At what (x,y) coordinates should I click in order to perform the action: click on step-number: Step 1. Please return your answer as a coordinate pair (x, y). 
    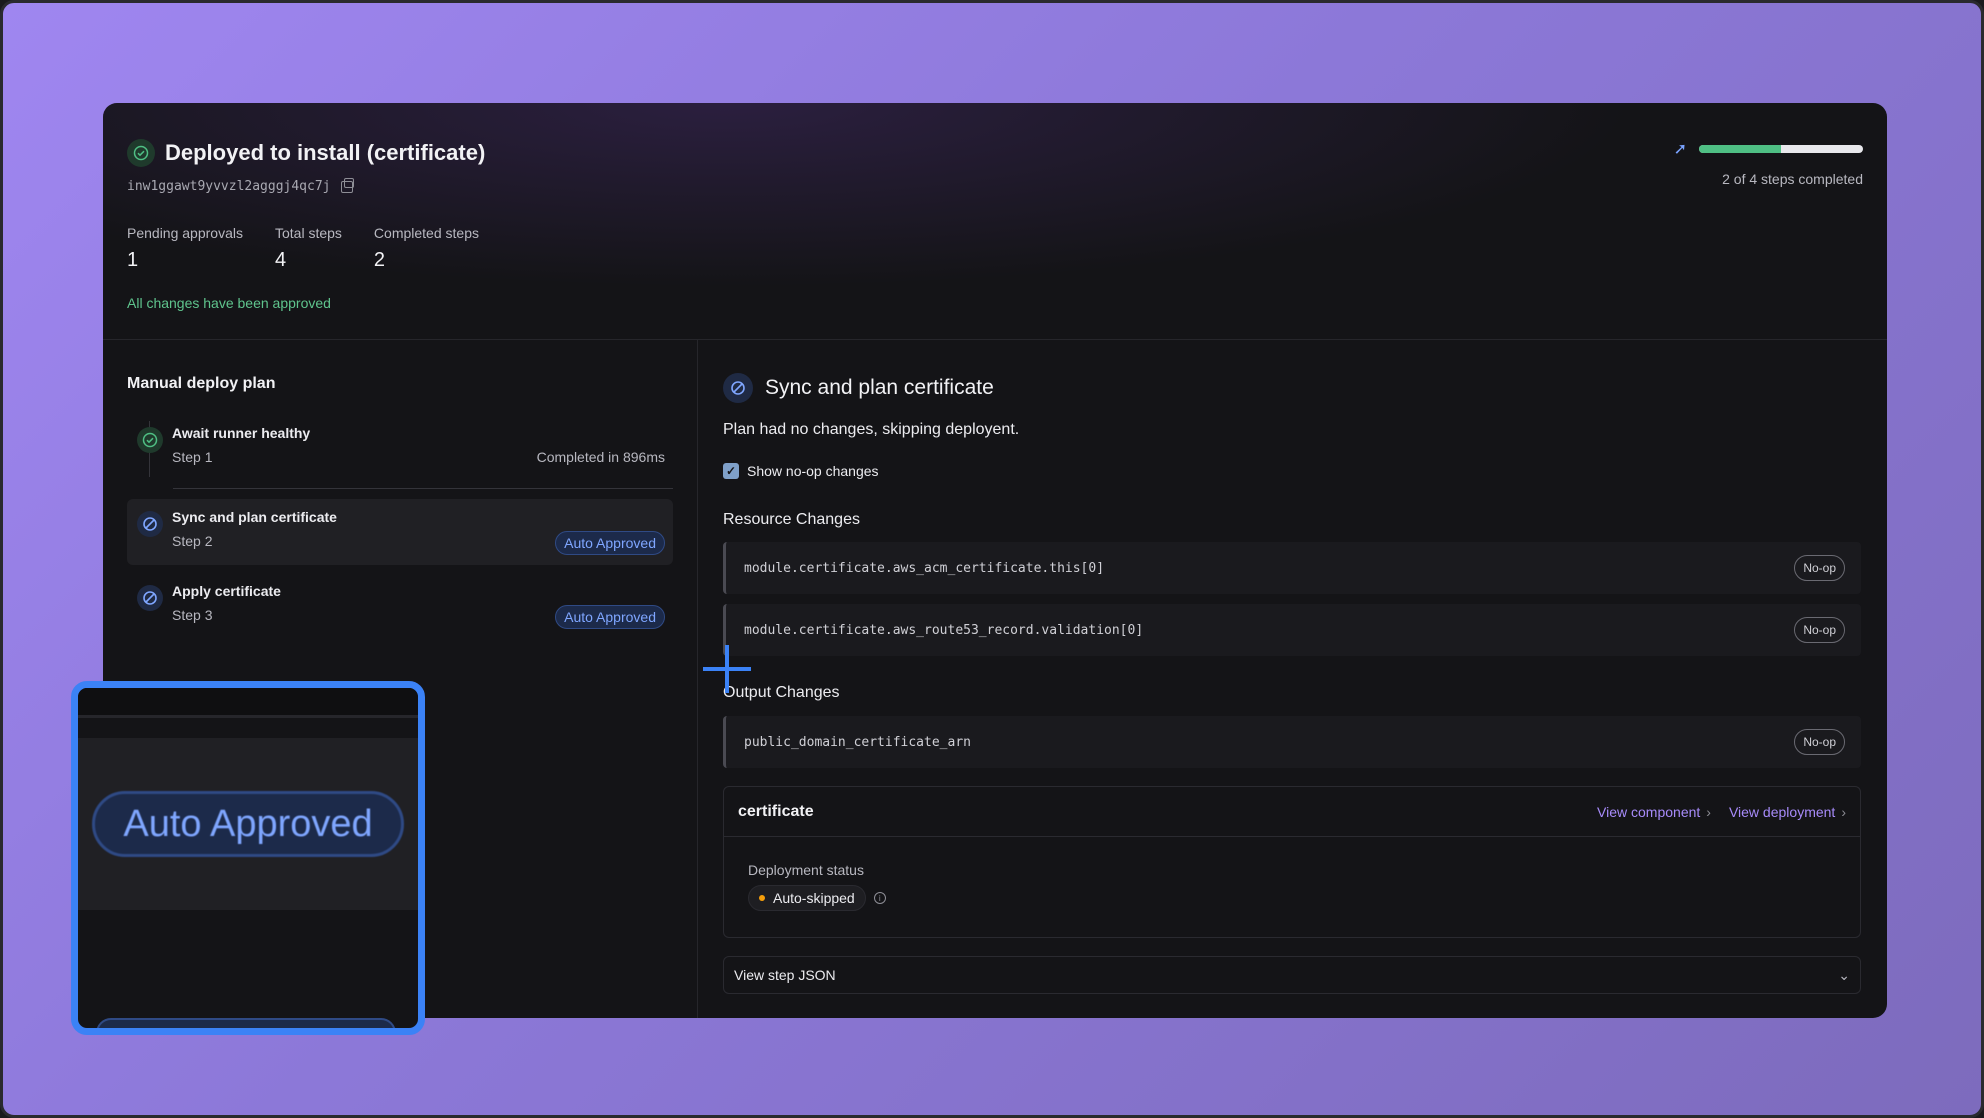
    Looking at the image, I should click on (192, 457).